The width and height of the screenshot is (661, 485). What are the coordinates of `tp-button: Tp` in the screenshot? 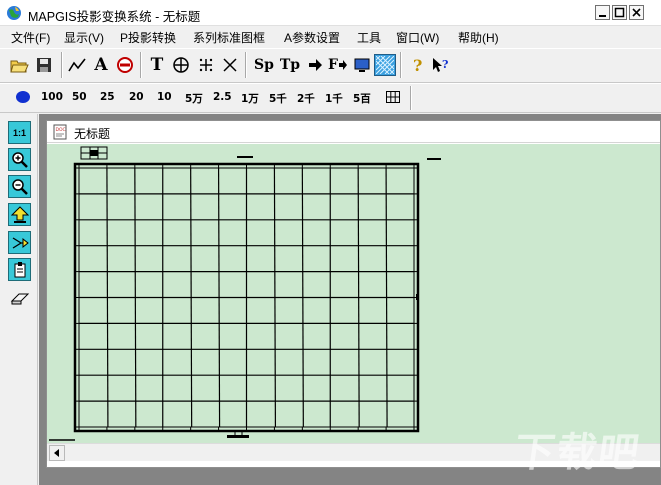 It's located at (290, 65).